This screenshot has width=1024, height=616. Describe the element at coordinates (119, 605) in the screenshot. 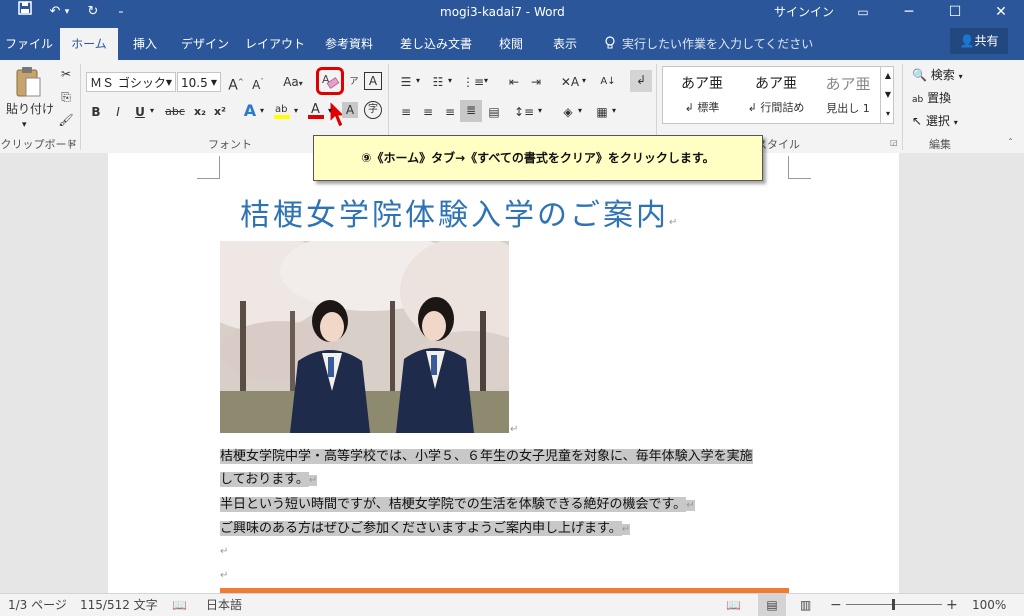

I see `word-count: 115/512 文字` at that location.